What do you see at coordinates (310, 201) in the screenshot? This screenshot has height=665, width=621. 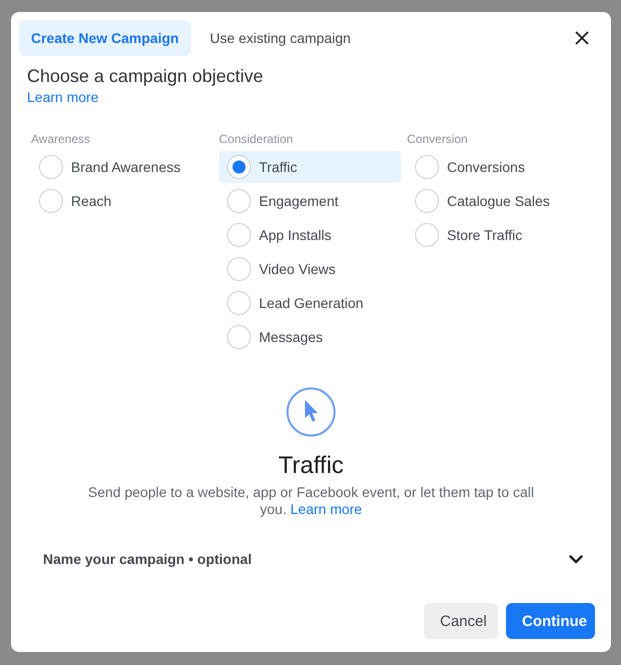 I see `objective-option: Engagement` at bounding box center [310, 201].